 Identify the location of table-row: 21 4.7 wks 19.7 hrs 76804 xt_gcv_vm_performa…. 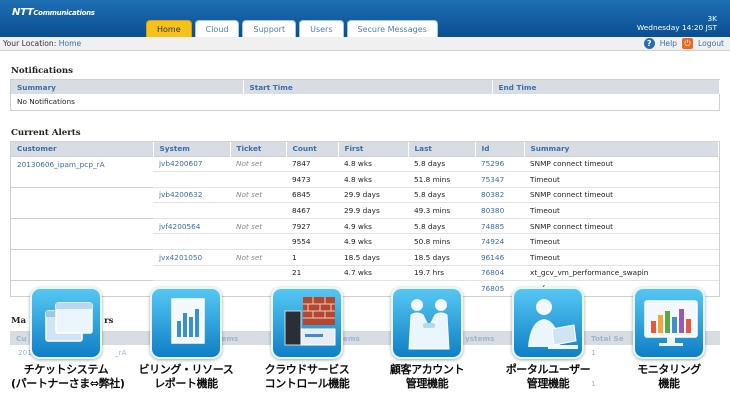
(365, 273).